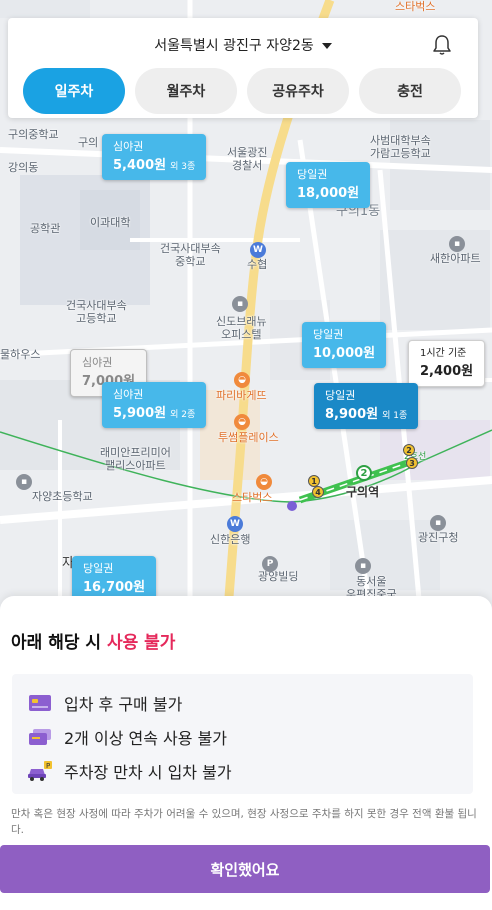 This screenshot has height=910, width=492. Describe the element at coordinates (230, 539) in the screenshot. I see `map-label: 신한은행` at that location.